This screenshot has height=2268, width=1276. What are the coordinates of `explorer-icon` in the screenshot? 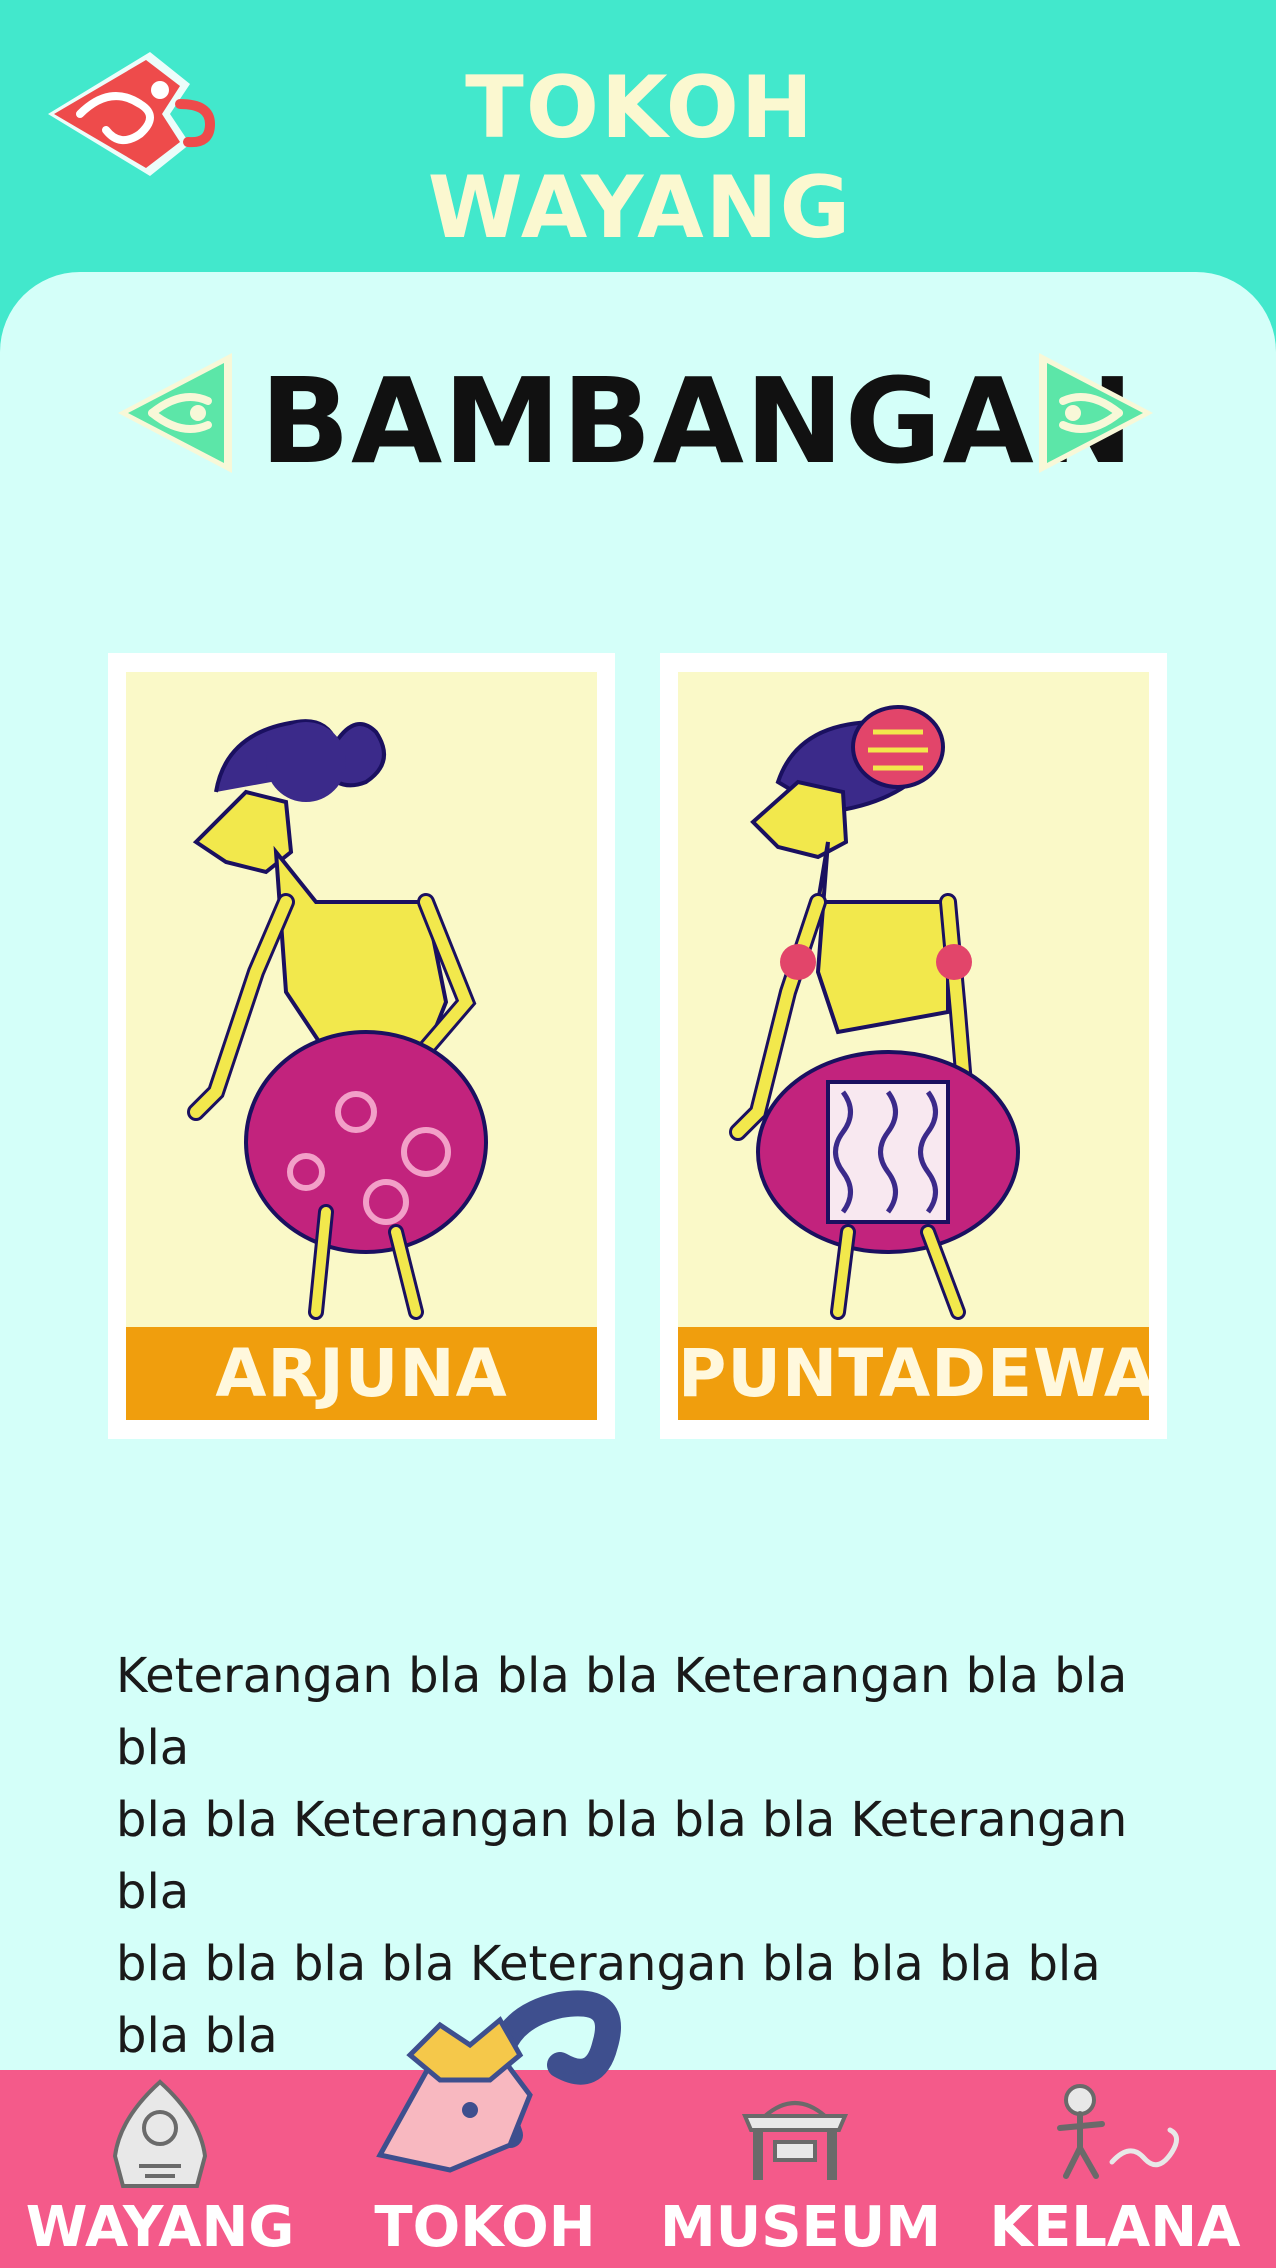 It's located at (1118, 2131).